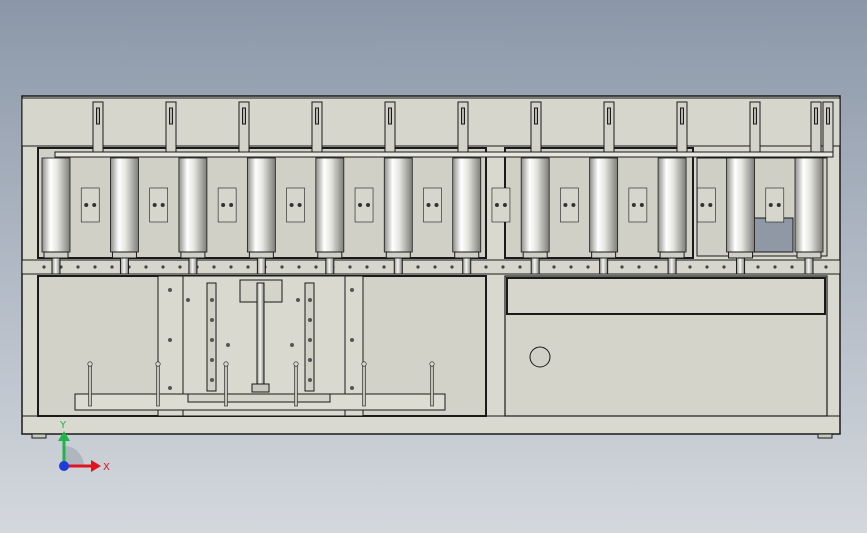 The width and height of the screenshot is (867, 533). What do you see at coordinates (260, 388) in the screenshot?
I see `lift-nut` at bounding box center [260, 388].